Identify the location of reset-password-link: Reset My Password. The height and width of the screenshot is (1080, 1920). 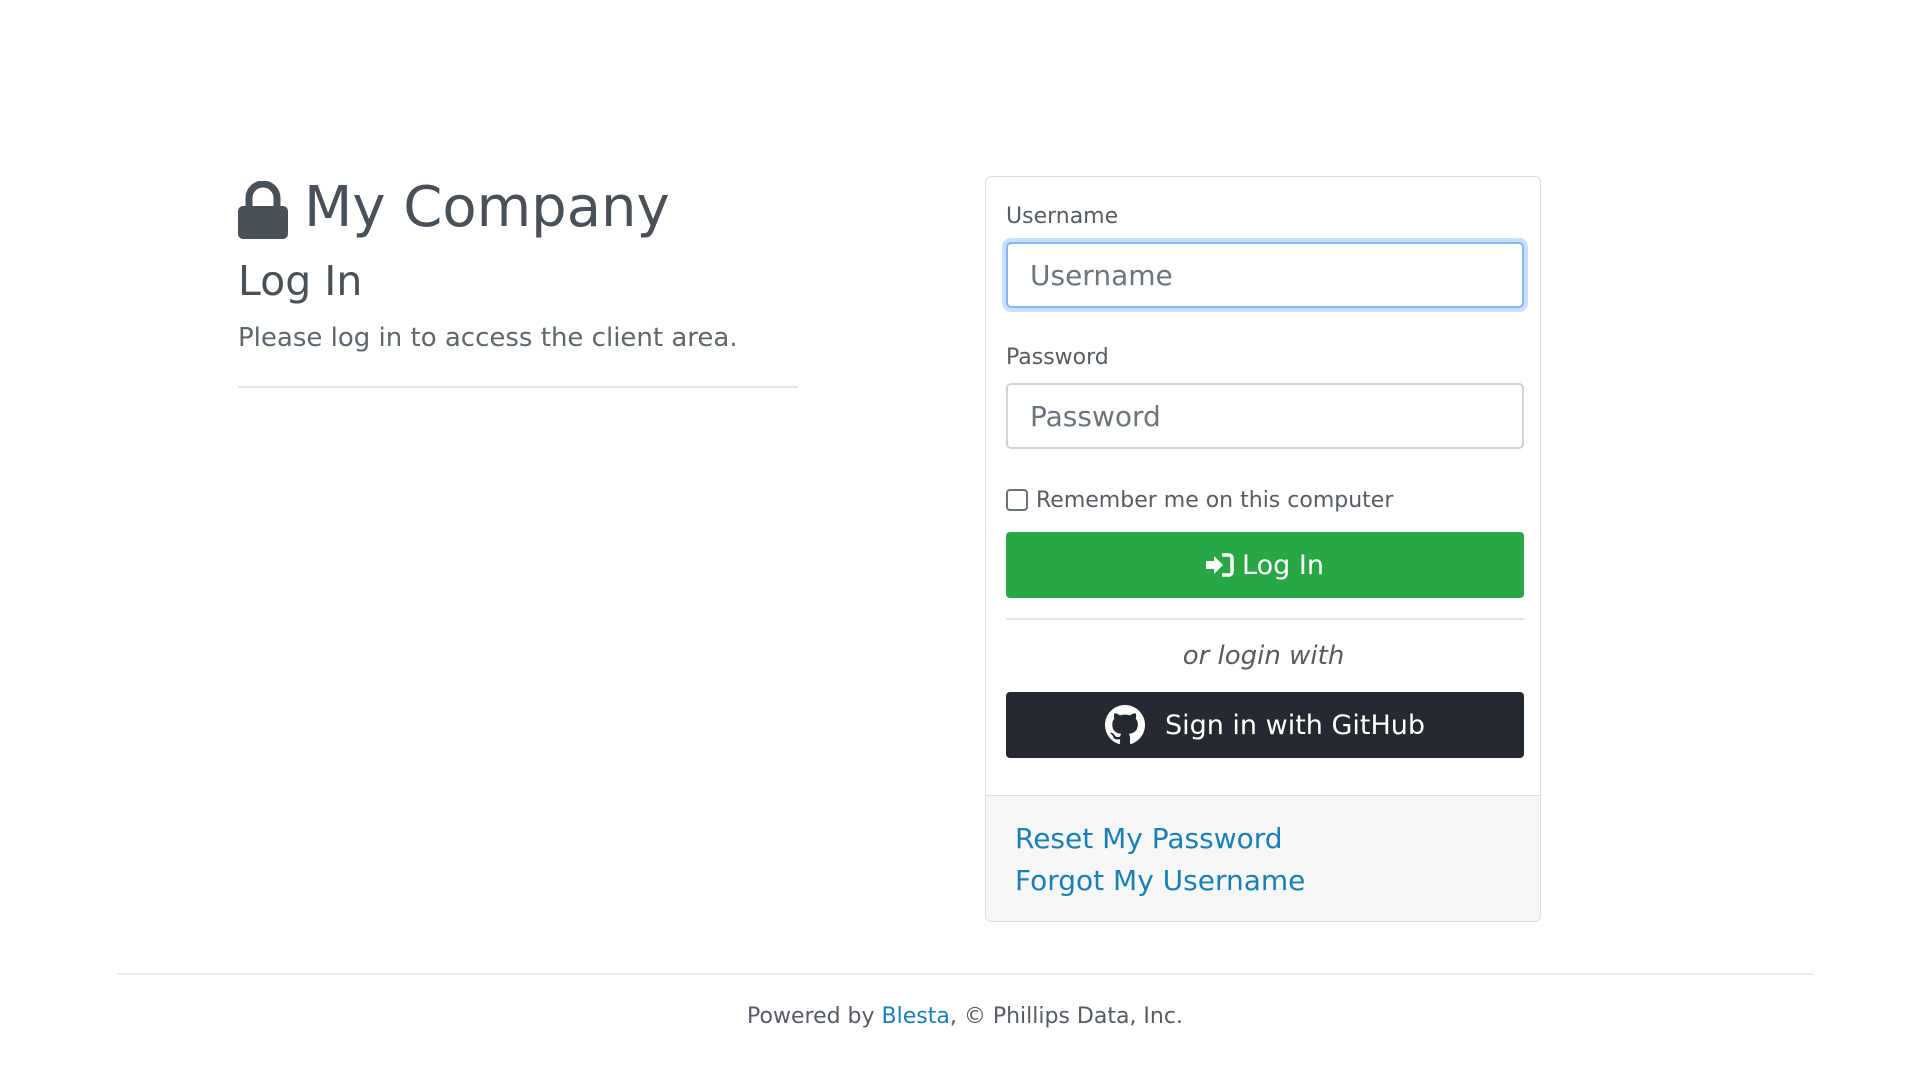
(1277, 839).